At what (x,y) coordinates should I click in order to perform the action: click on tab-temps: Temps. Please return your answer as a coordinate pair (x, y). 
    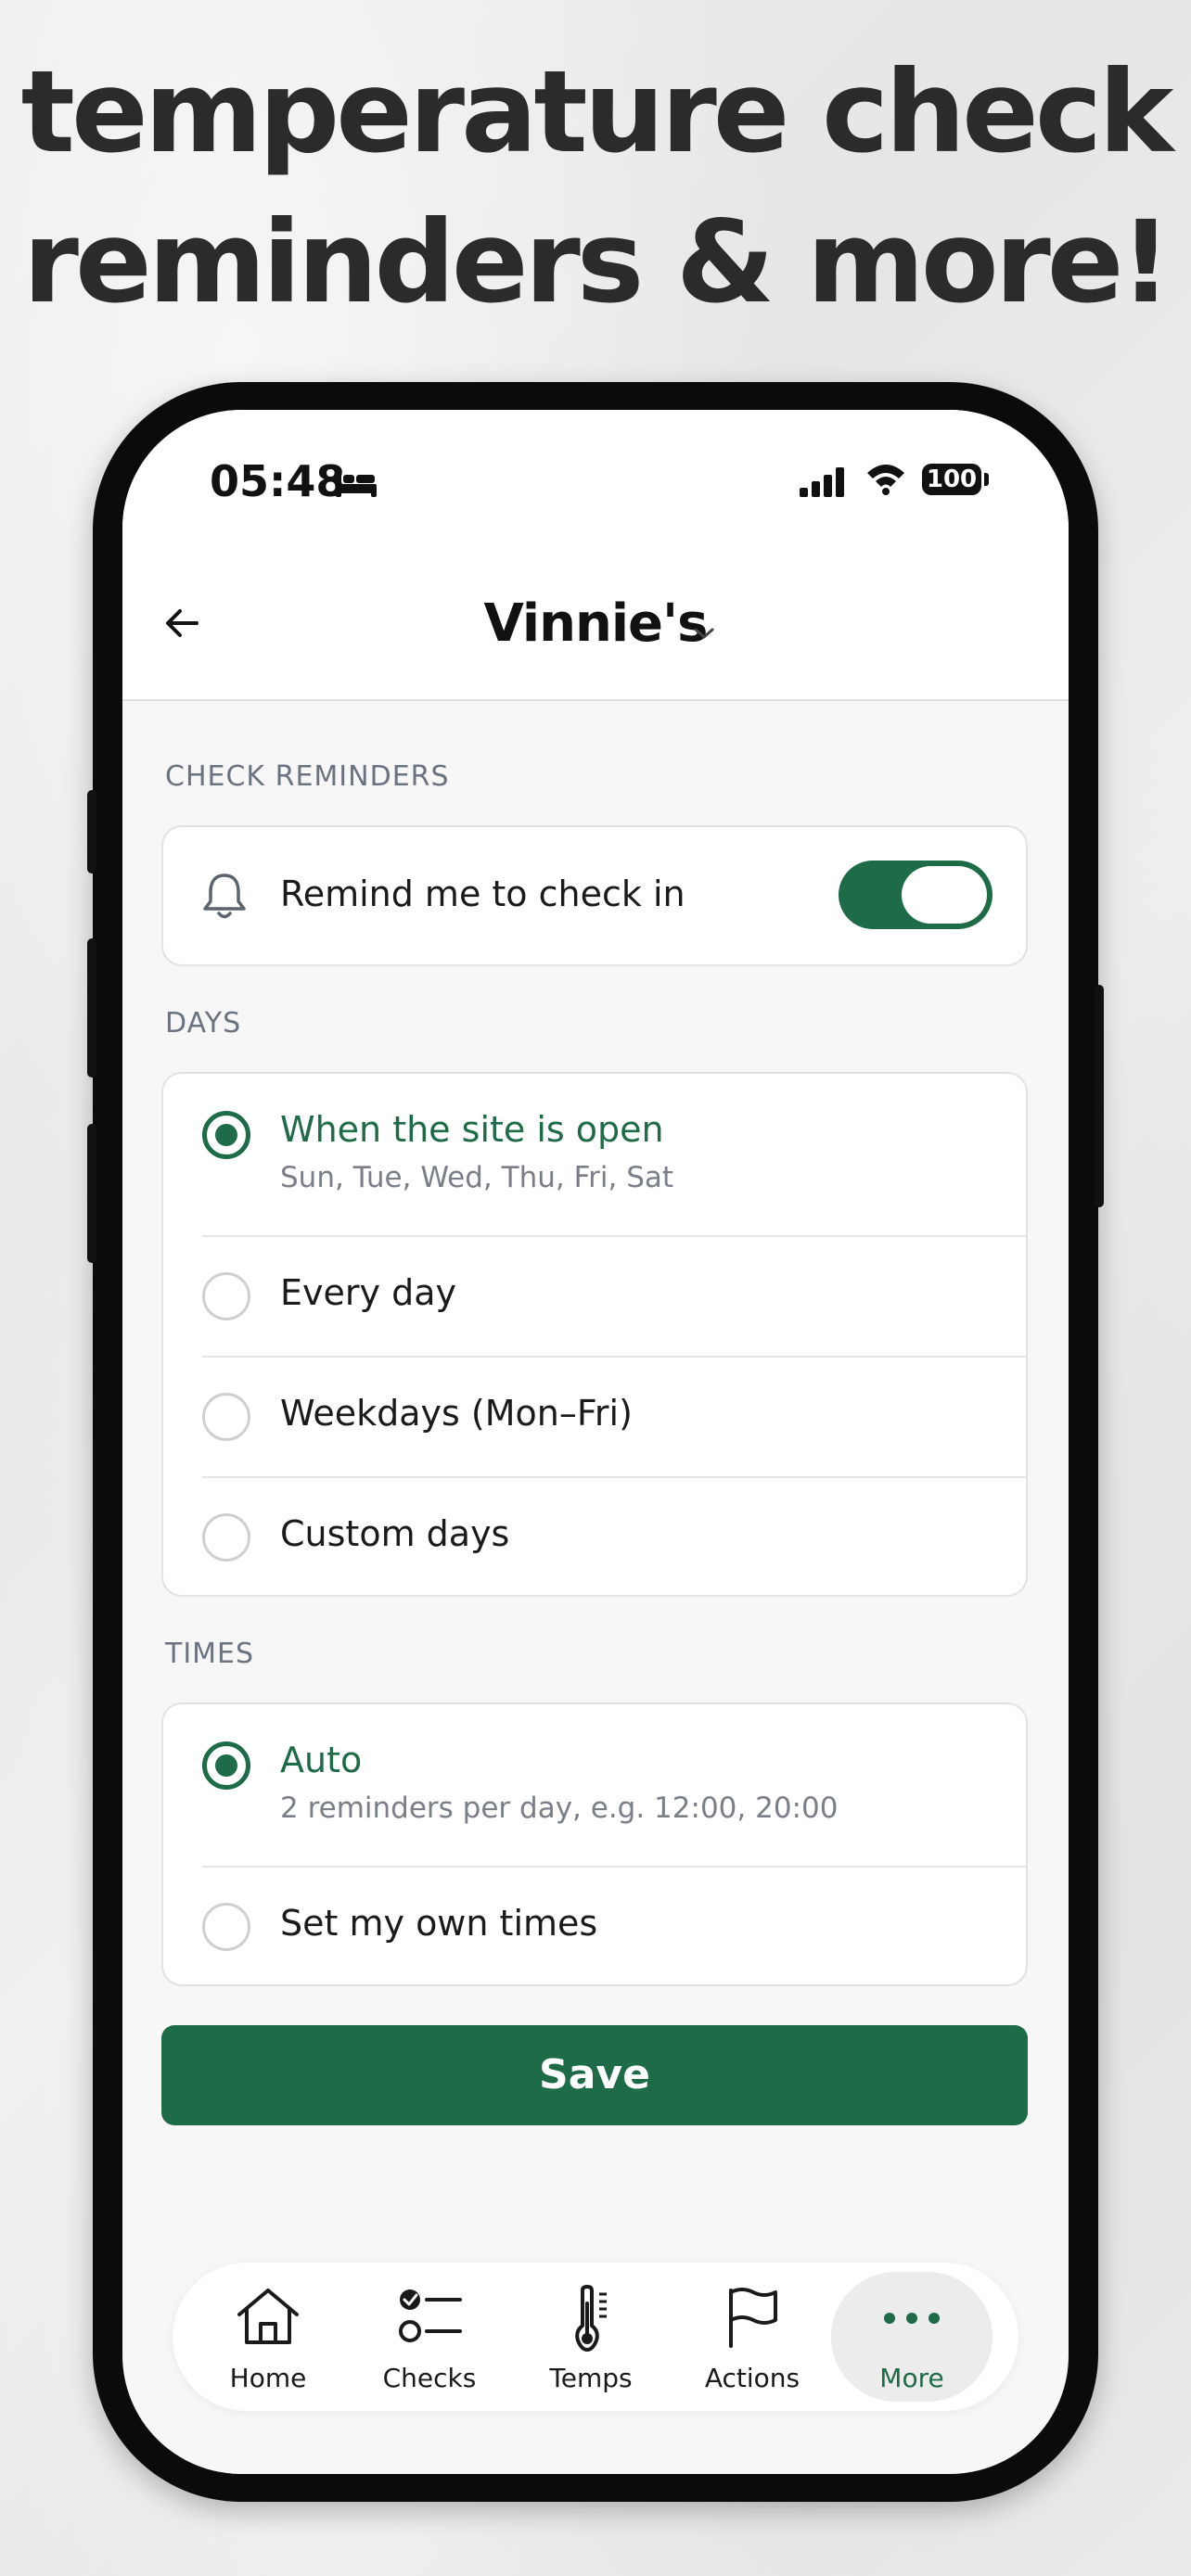
    Looking at the image, I should click on (591, 2337).